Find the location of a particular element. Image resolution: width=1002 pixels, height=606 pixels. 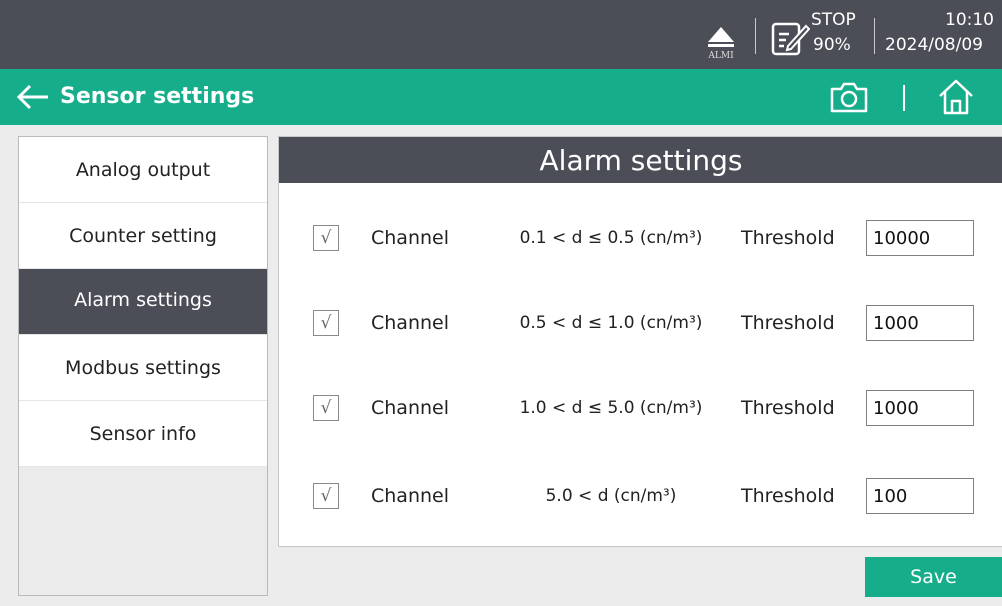

sidebar-item-analog-output: Analog output is located at coordinates (143, 170).